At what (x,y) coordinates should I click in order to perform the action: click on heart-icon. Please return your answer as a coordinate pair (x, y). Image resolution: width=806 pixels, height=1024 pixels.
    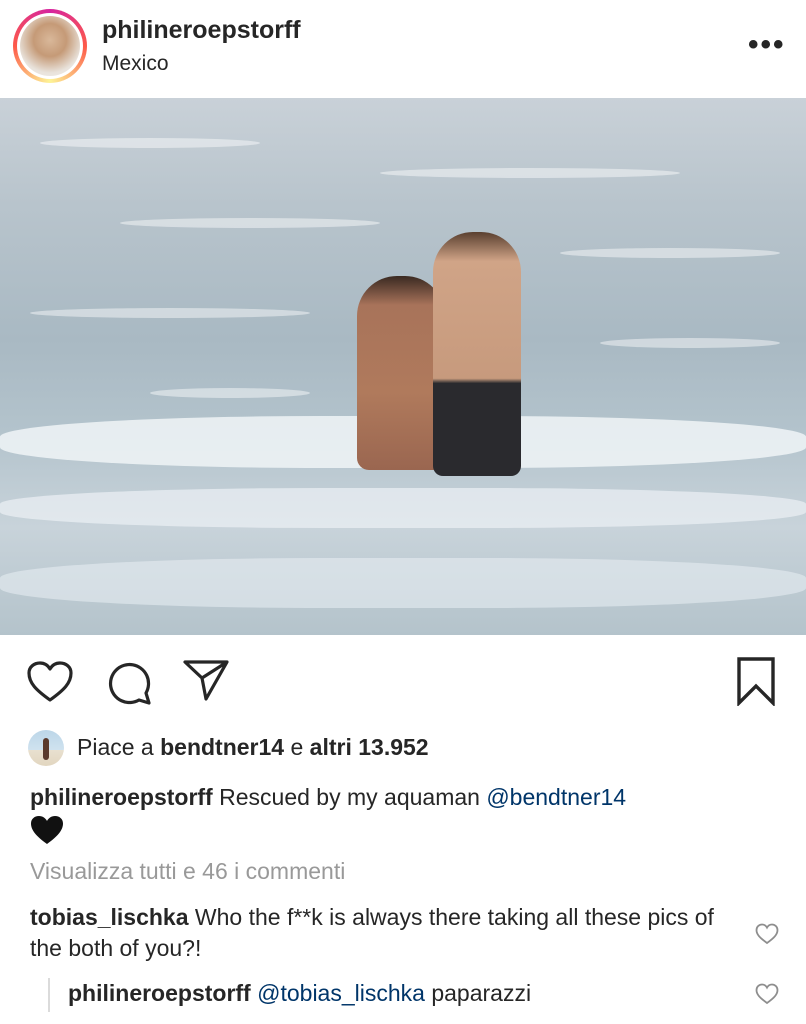
    Looking at the image, I should click on (50, 682).